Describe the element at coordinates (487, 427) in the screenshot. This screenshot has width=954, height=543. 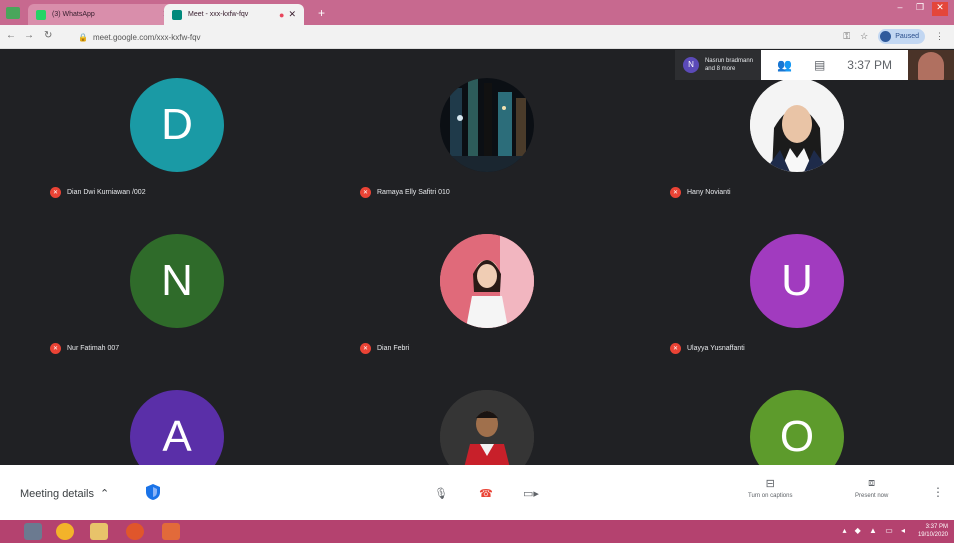
I see `boy-photo` at that location.